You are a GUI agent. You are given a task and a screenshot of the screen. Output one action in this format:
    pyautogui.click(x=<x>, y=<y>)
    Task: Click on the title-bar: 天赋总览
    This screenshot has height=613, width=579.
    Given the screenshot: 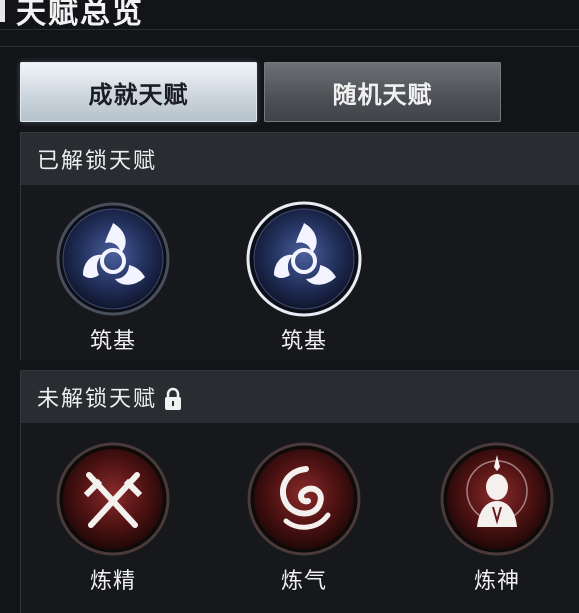 What is the action you would take?
    pyautogui.click(x=289, y=15)
    